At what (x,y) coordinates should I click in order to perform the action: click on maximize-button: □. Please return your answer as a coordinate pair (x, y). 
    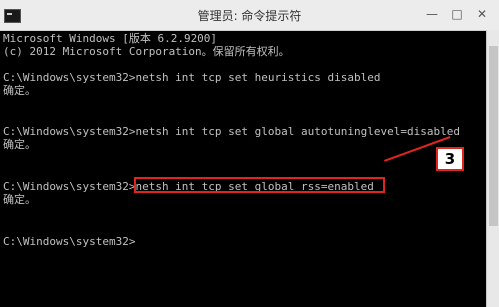
    Looking at the image, I should click on (457, 14).